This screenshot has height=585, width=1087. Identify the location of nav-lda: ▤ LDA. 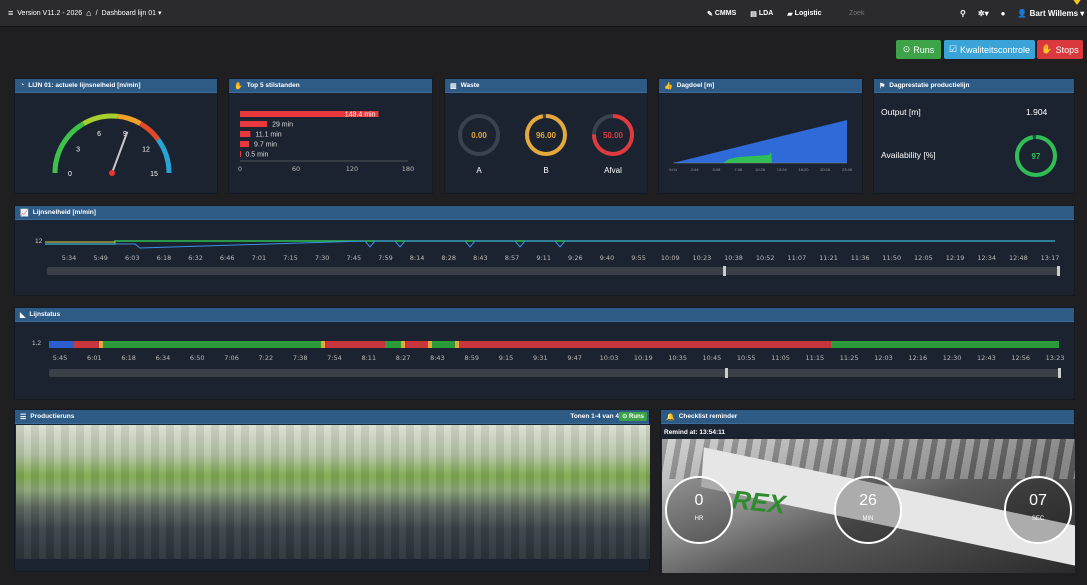
(761, 14).